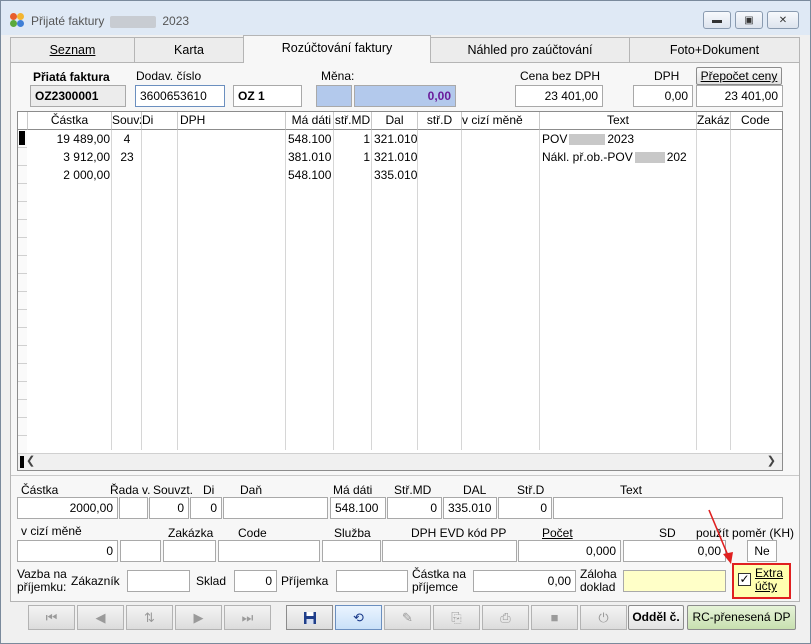 This screenshot has height=644, width=811. Describe the element at coordinates (232, 121) in the screenshot. I see `col-header-dph: DPH` at that location.